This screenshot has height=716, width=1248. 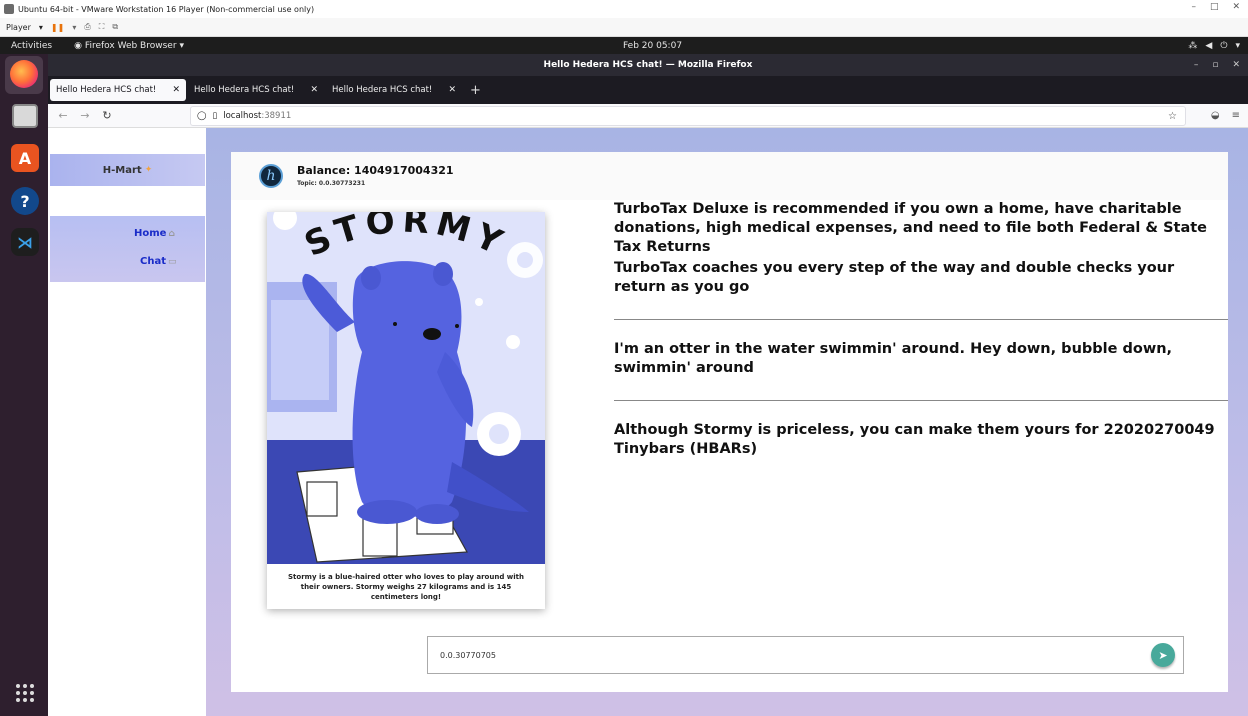 I want to click on files-icon, so click(x=25, y=116).